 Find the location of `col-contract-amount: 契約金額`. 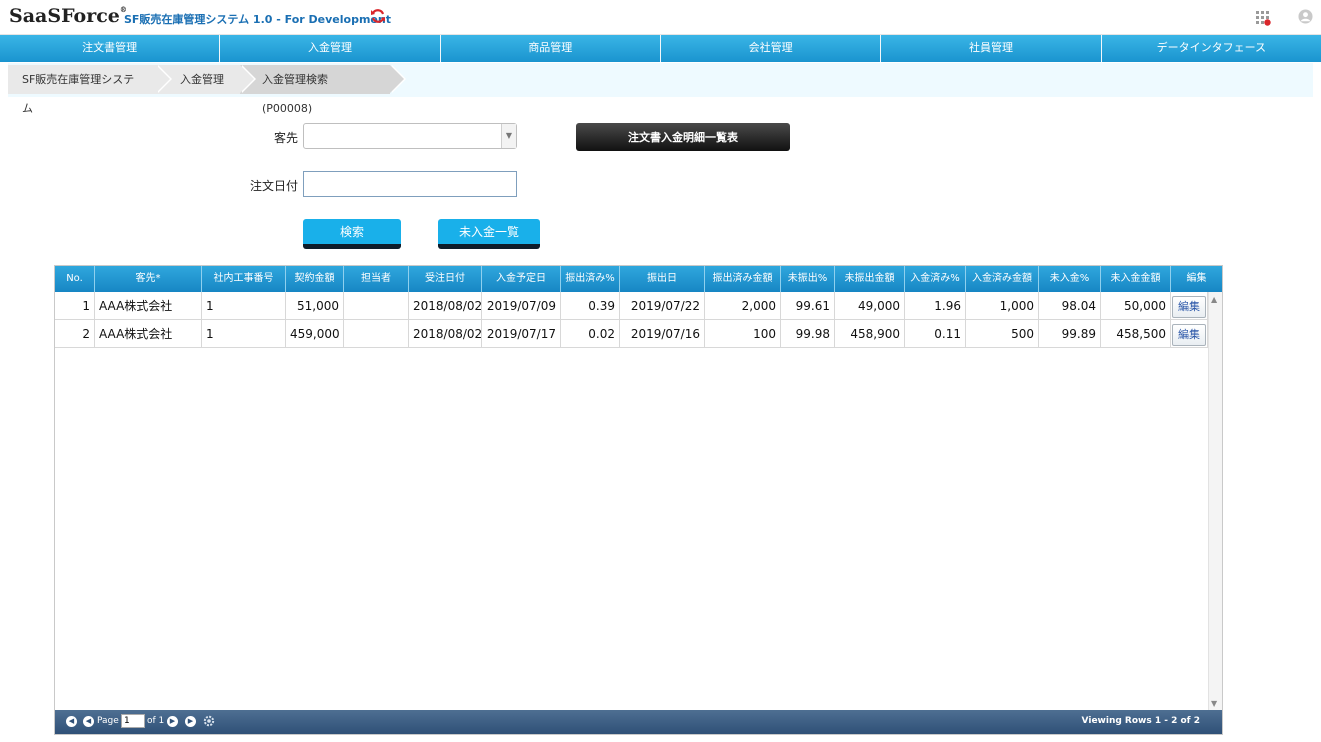

col-contract-amount: 契約金額 is located at coordinates (315, 279).